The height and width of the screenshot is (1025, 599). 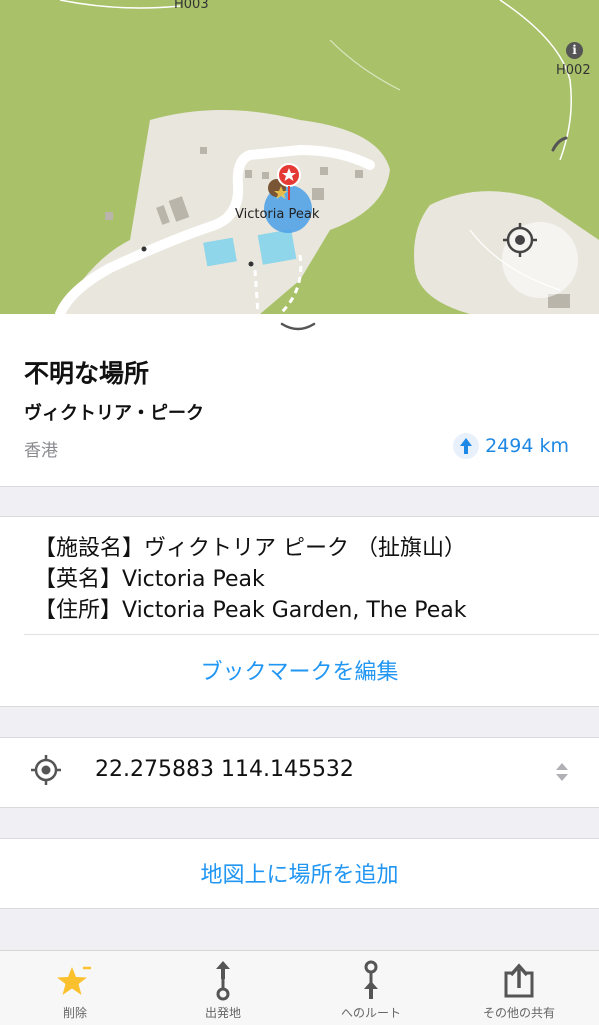 What do you see at coordinates (371, 981) in the screenshot?
I see `route-to-icon` at bounding box center [371, 981].